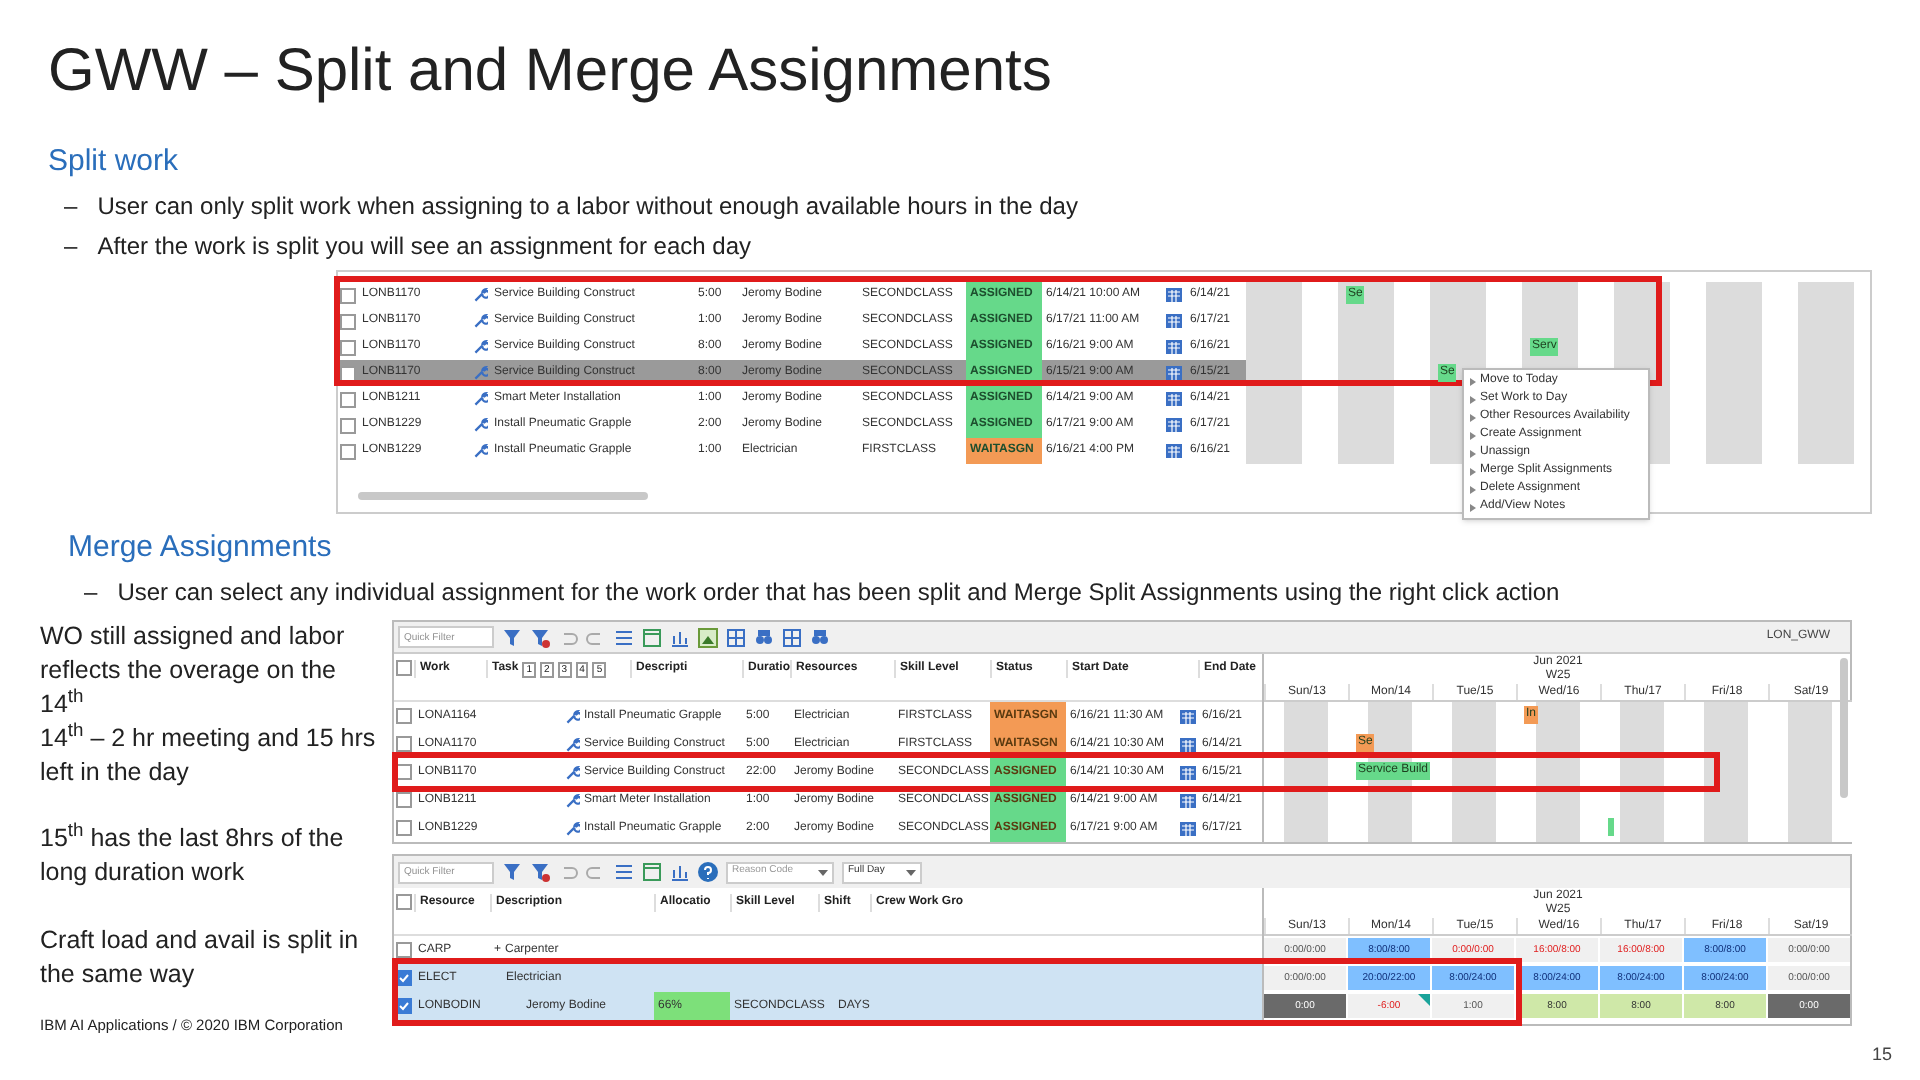  I want to click on note-text: 14$^{th}$ – 2 hr meeting and 15 hrs left in the day, so click(209, 756).